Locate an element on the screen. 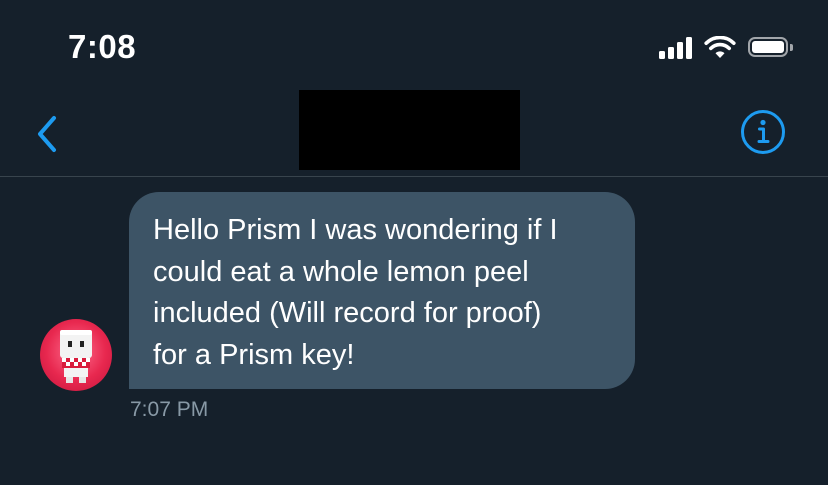 The image size is (828, 485). conversation-title-redacted is located at coordinates (409, 130).